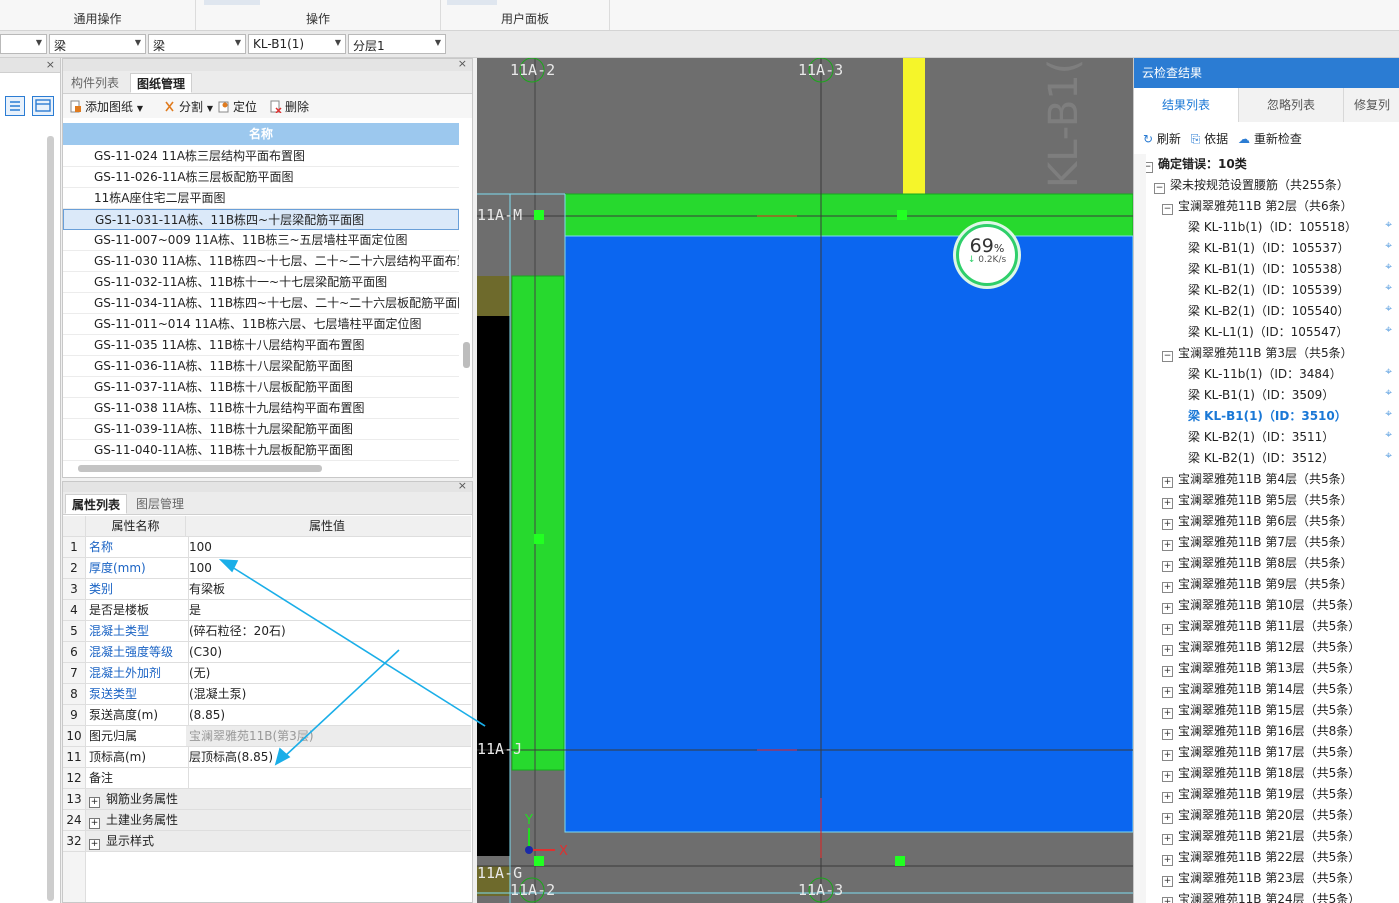 The image size is (1399, 903). Describe the element at coordinates (267, 820) in the screenshot. I see `property-row: 24 + 土建业务属性` at that location.